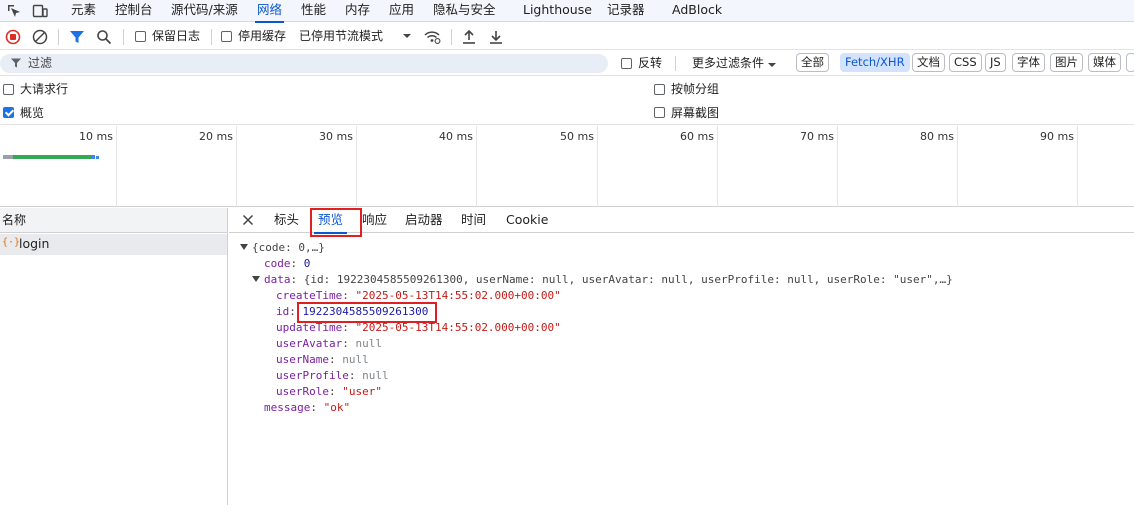 The image size is (1134, 505). I want to click on json-key: userProfile, so click(312, 375).